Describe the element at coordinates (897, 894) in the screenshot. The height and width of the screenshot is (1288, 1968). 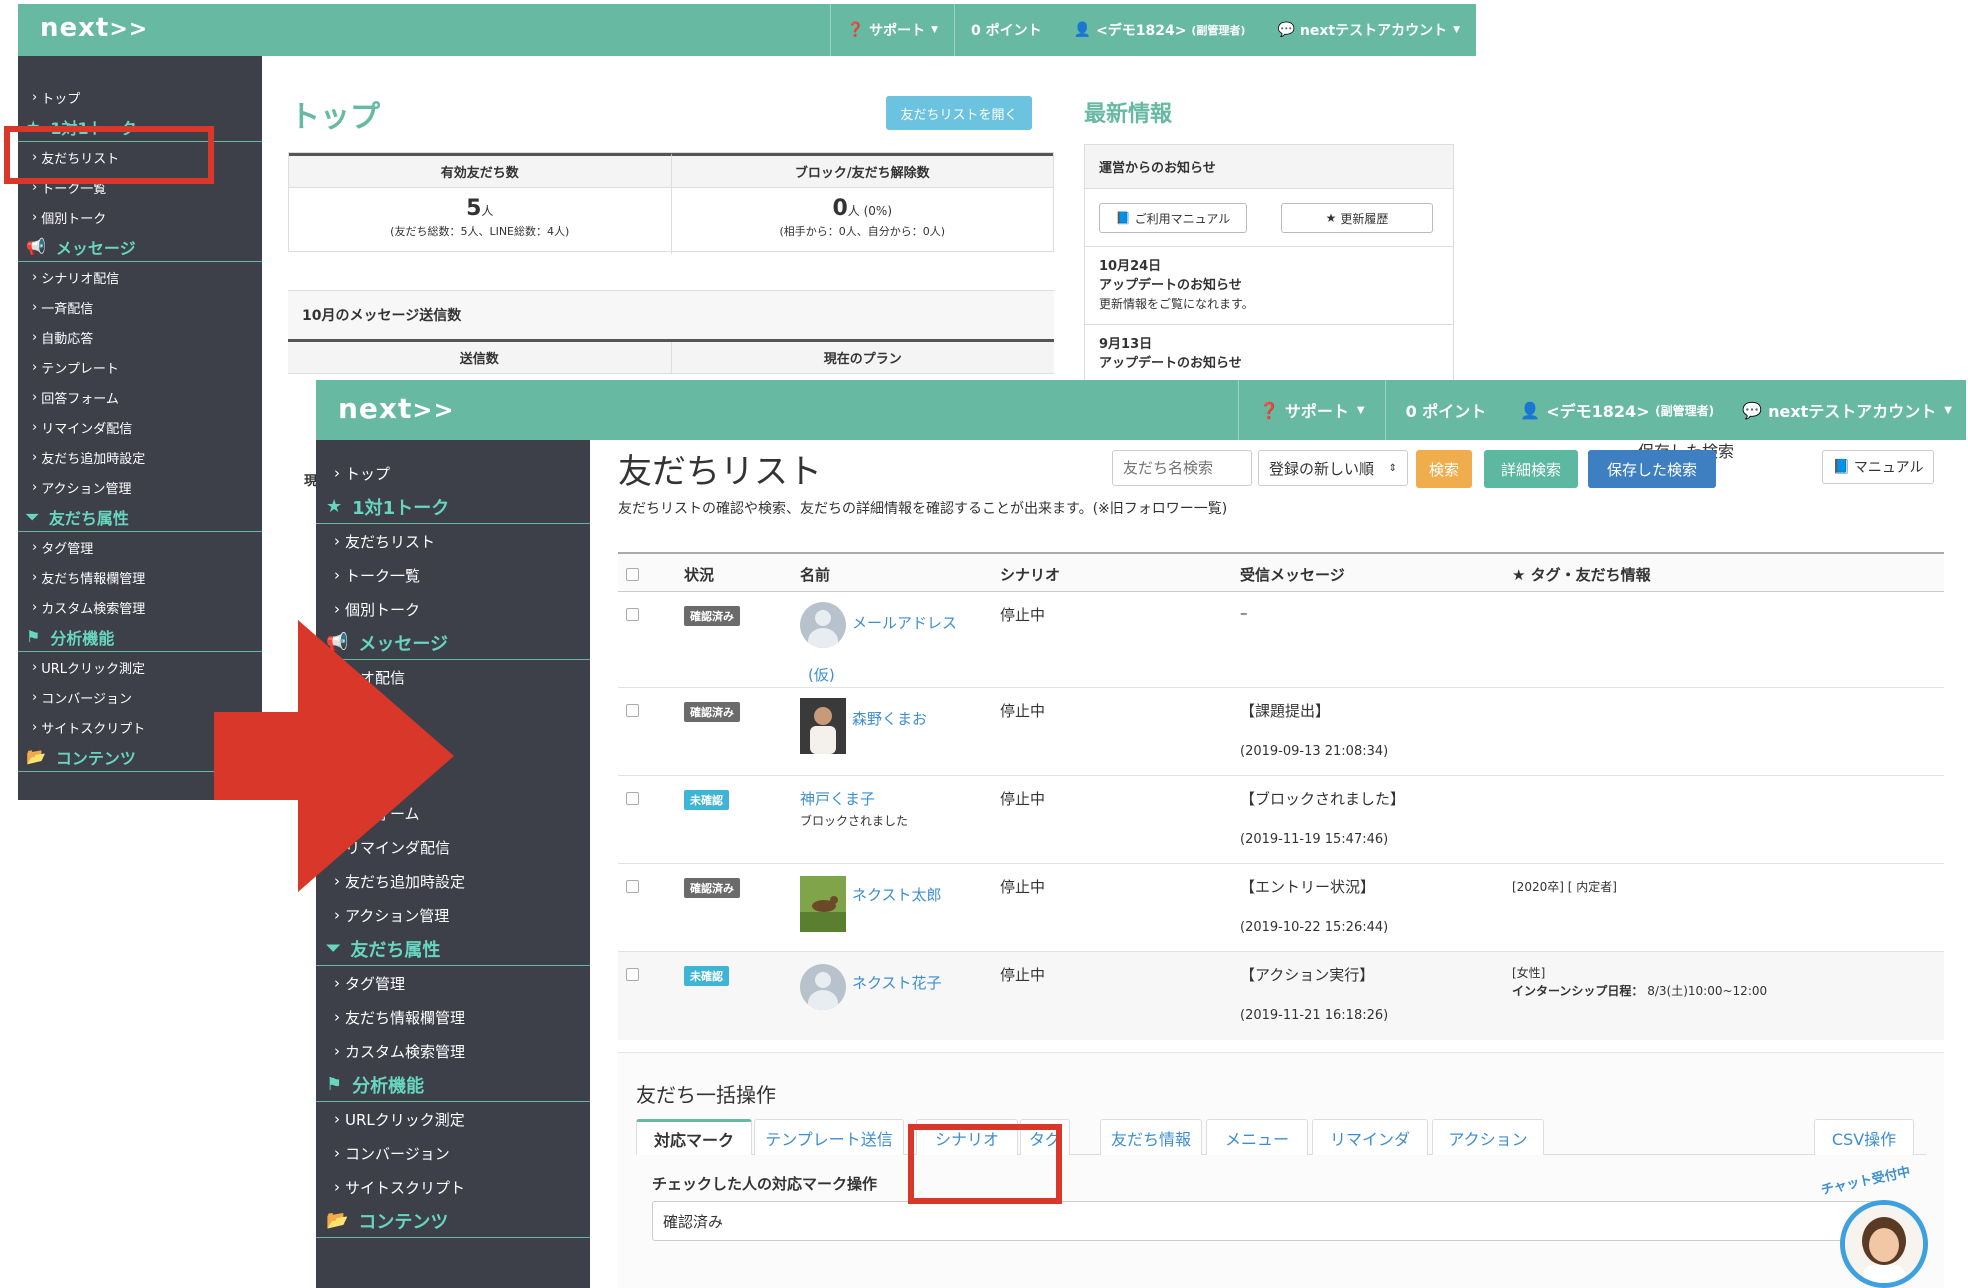
I see `friend-name-link: ネクスト太郎` at that location.